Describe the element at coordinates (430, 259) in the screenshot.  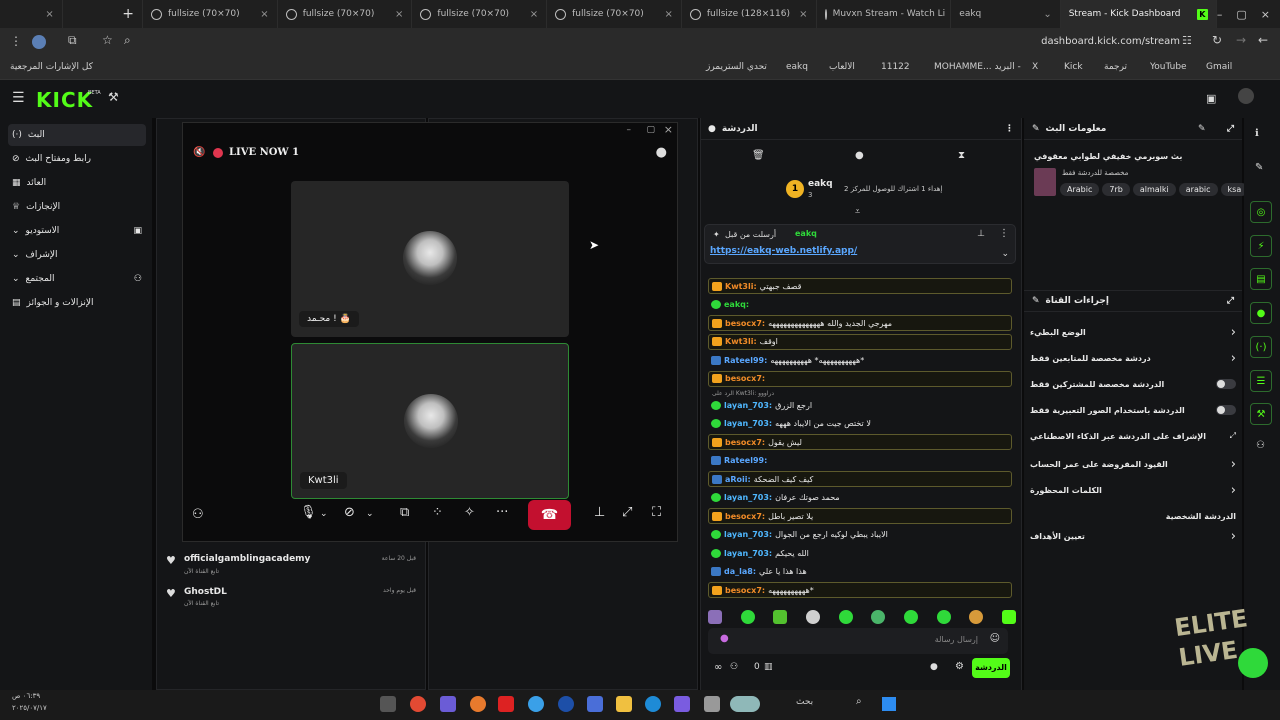
I see `participant-tile: محـمد ! 🎂` at that location.